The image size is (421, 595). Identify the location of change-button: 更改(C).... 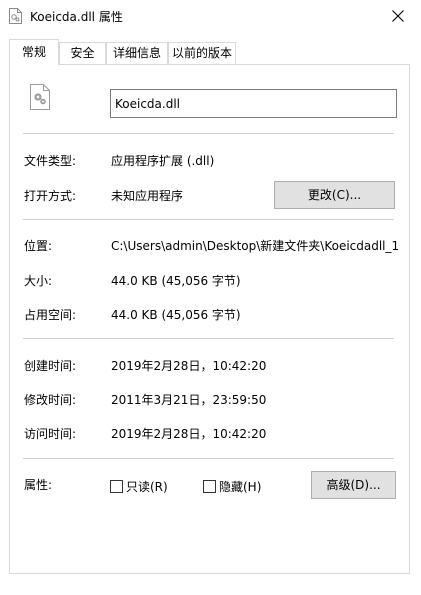
(334, 195).